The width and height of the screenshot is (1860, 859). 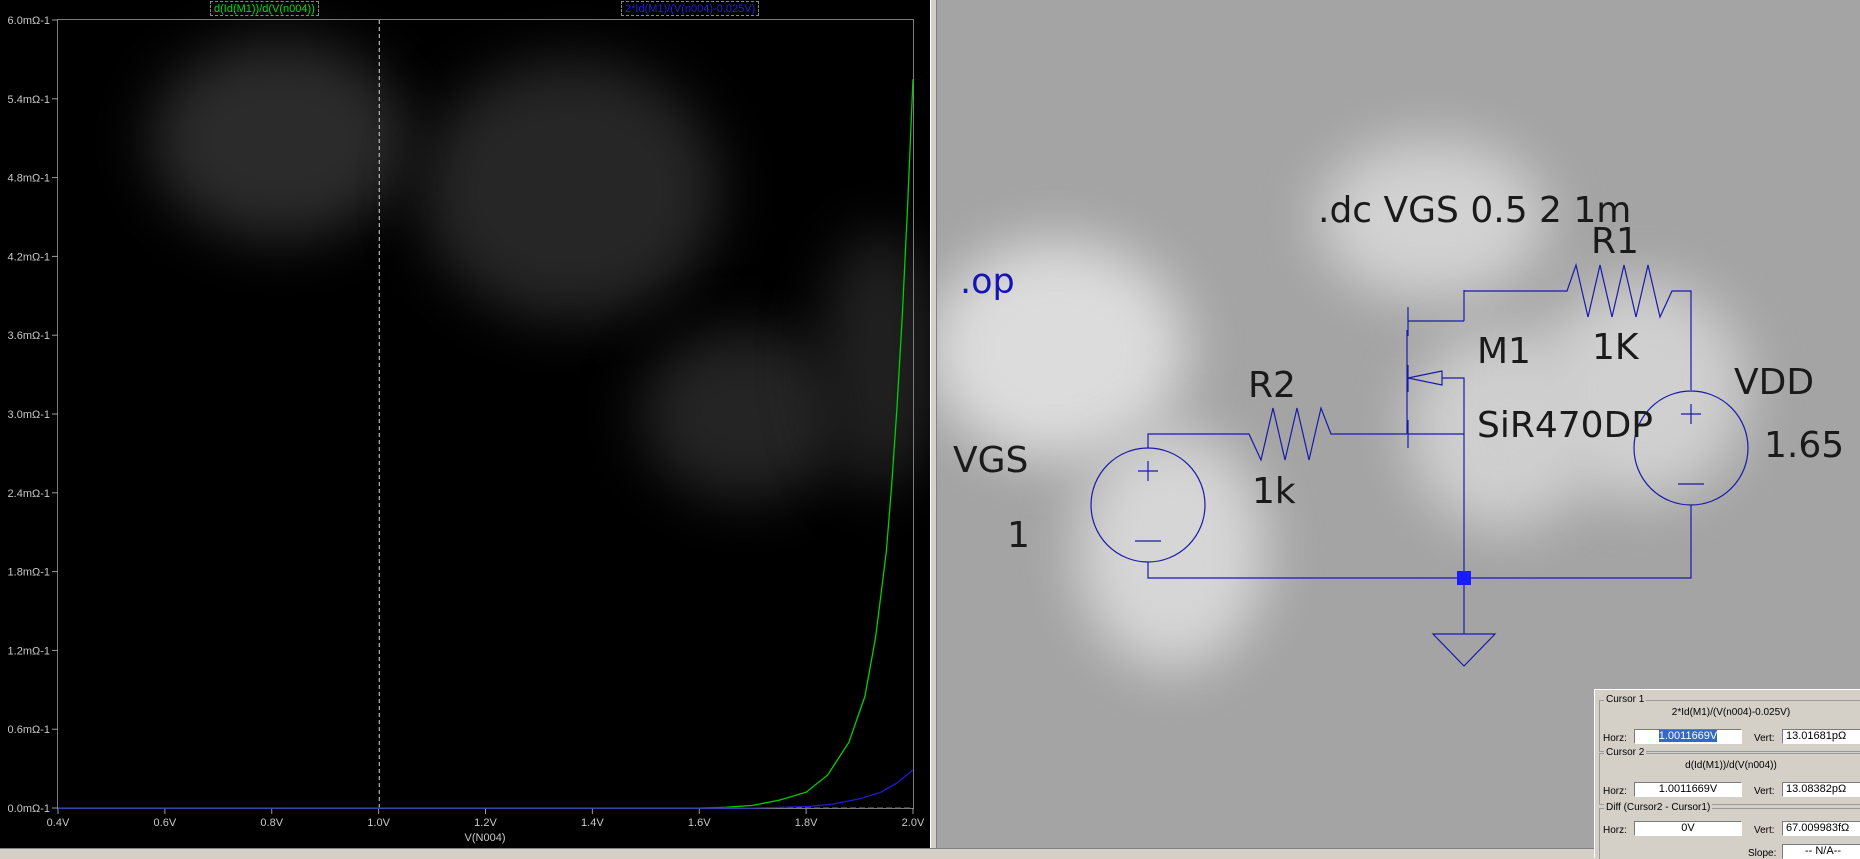 What do you see at coordinates (1425, 378) in the screenshot?
I see `mosfet-arrow-icon` at bounding box center [1425, 378].